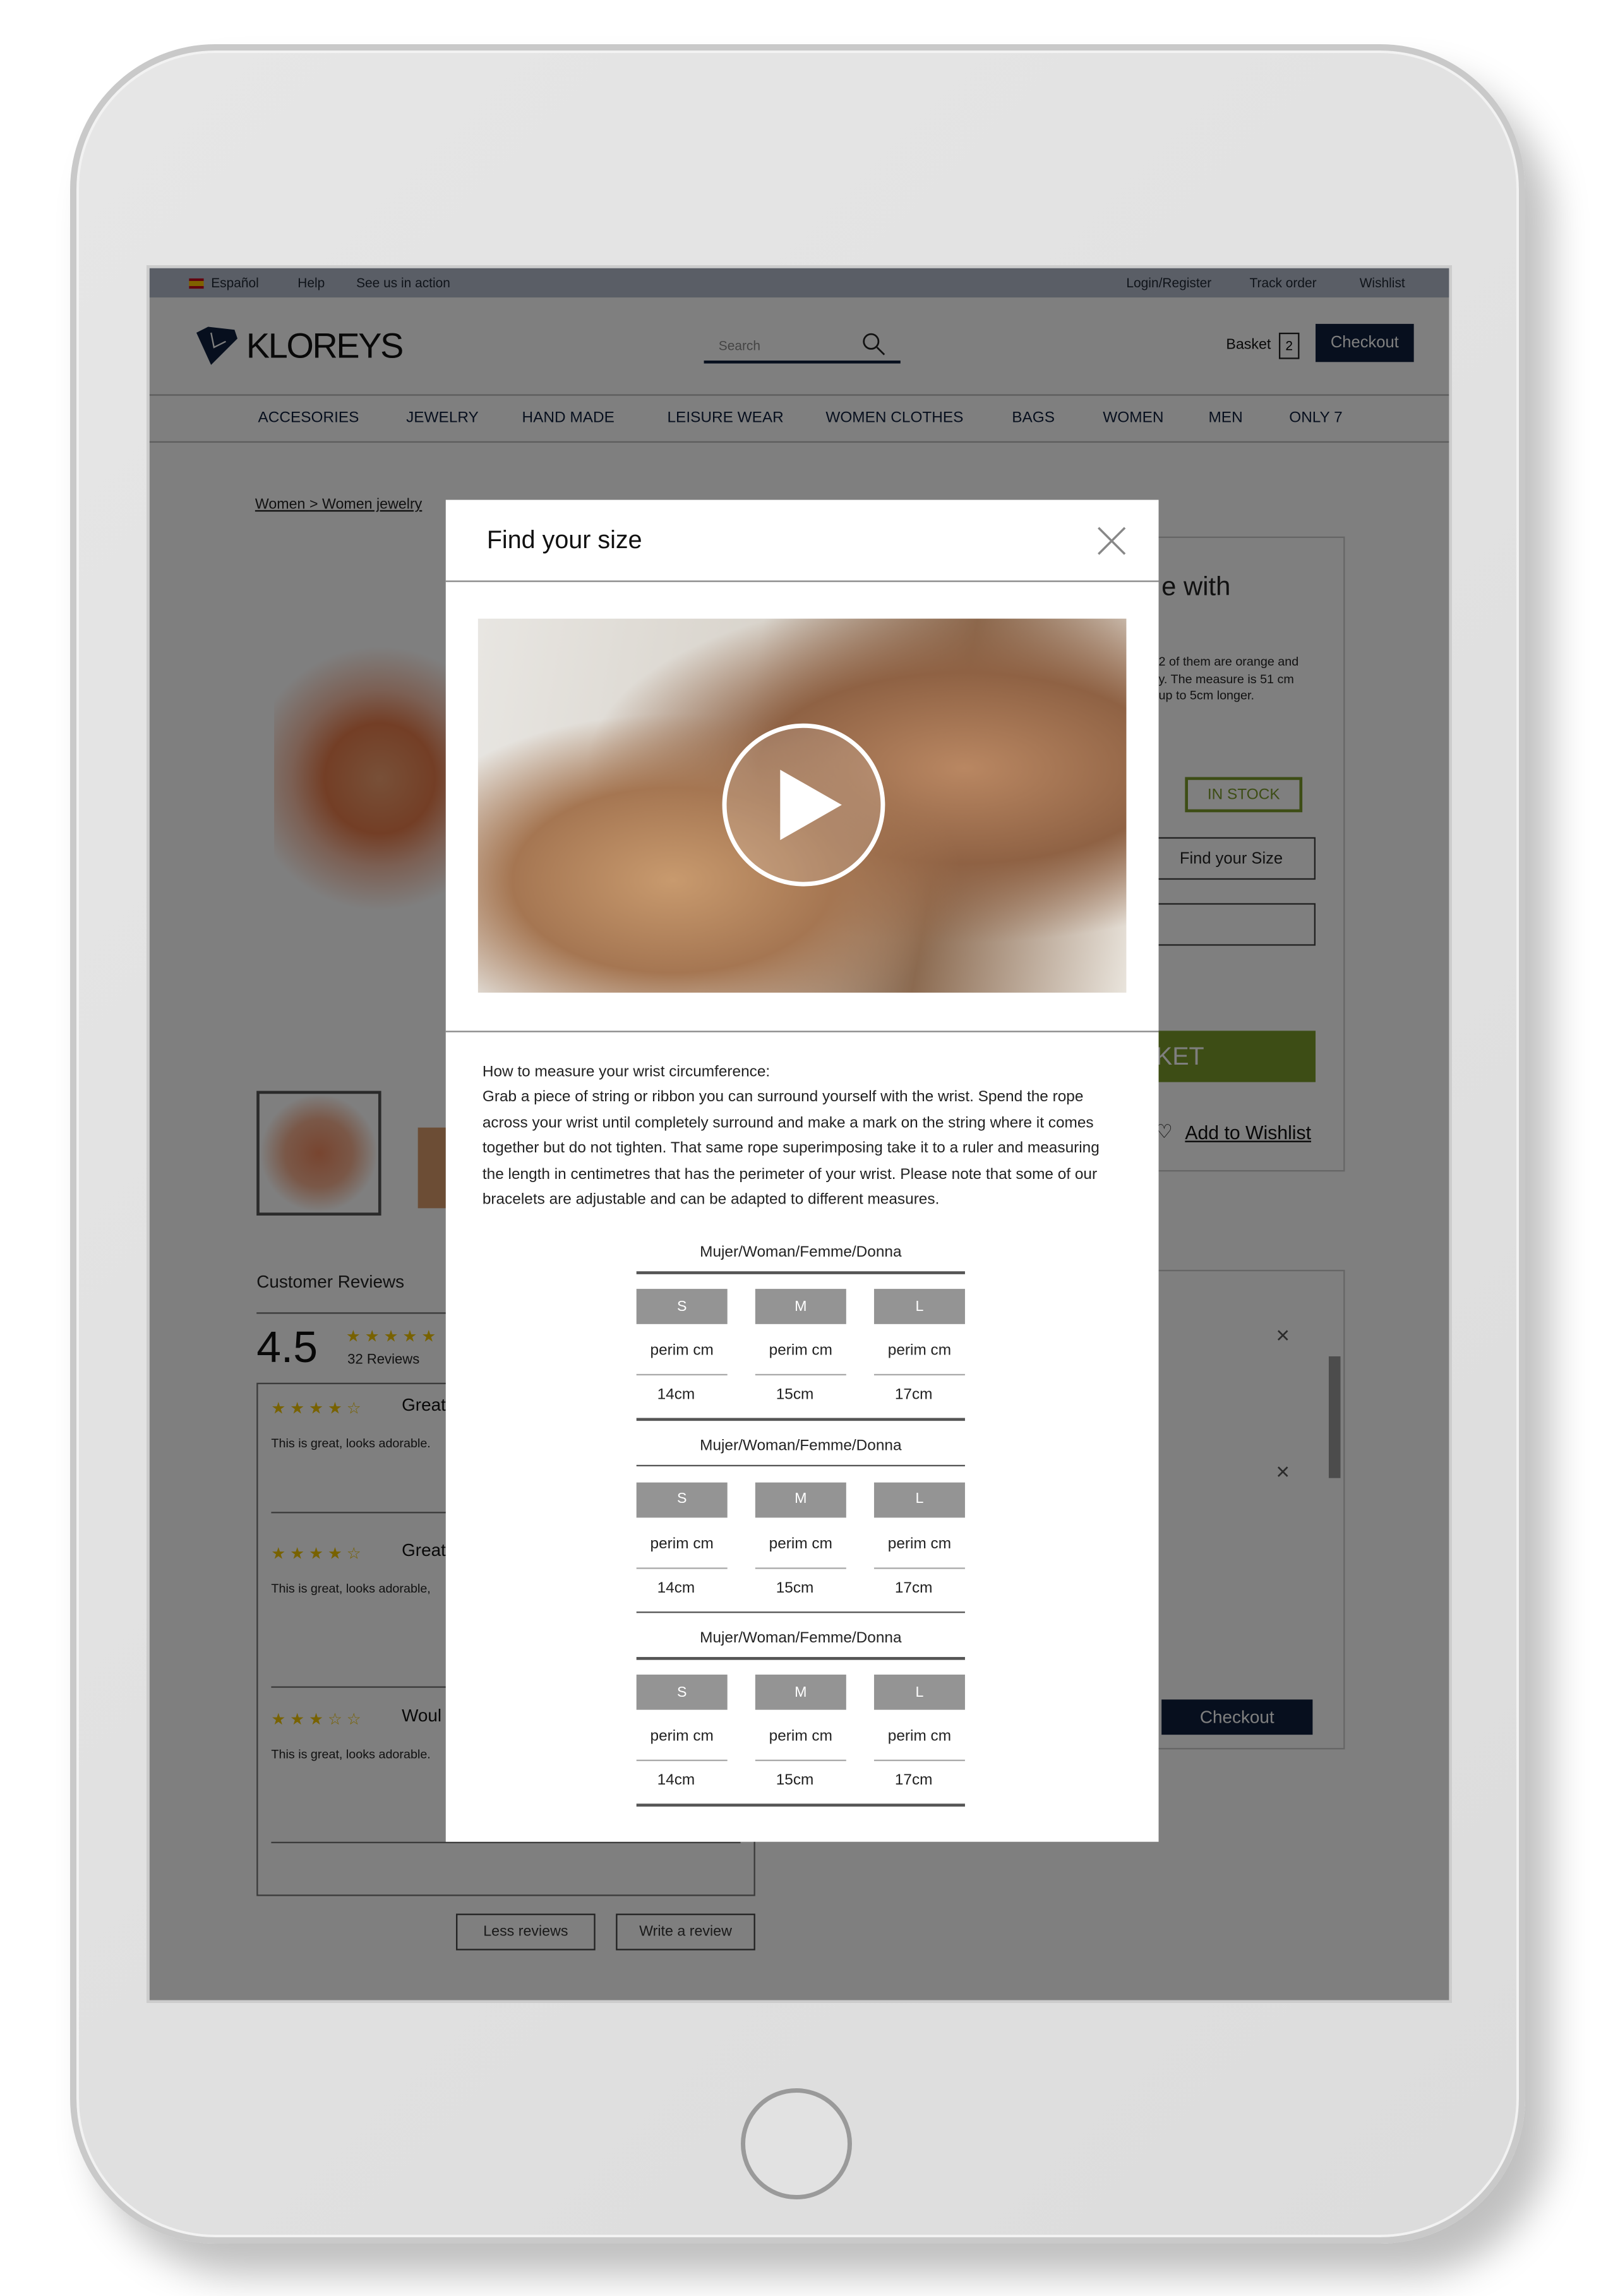  I want to click on video-thumbnail, so click(802, 806).